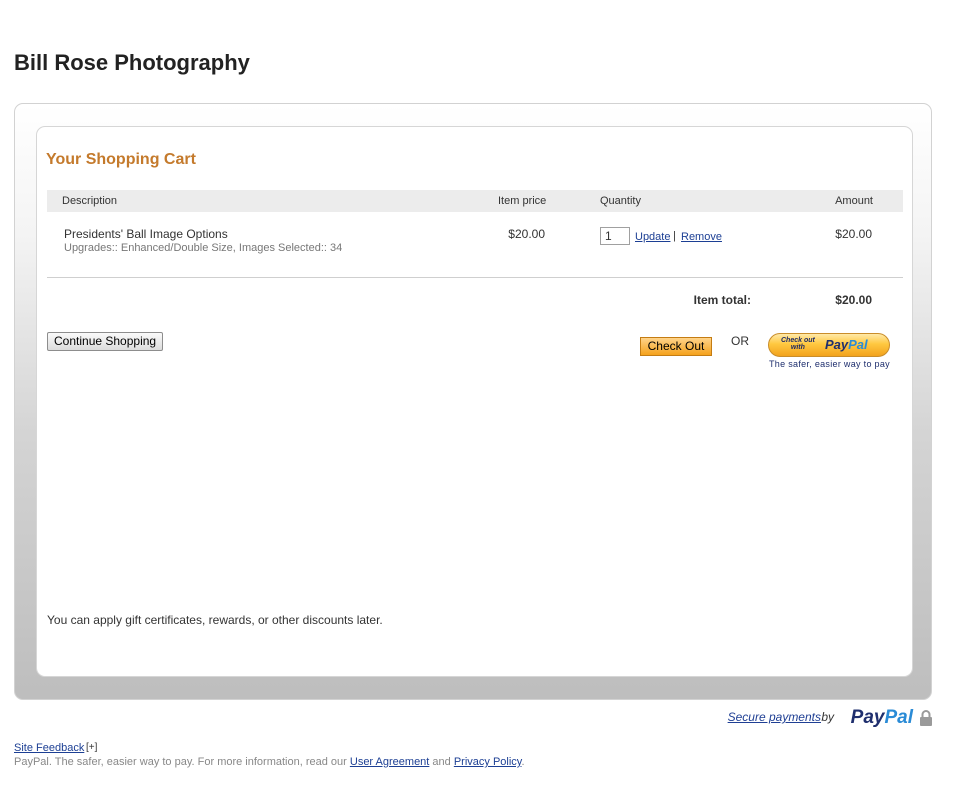 Image resolution: width=955 pixels, height=800 pixels. What do you see at coordinates (146, 234) in the screenshot?
I see `item-name: Presidents' Ball Image Options` at bounding box center [146, 234].